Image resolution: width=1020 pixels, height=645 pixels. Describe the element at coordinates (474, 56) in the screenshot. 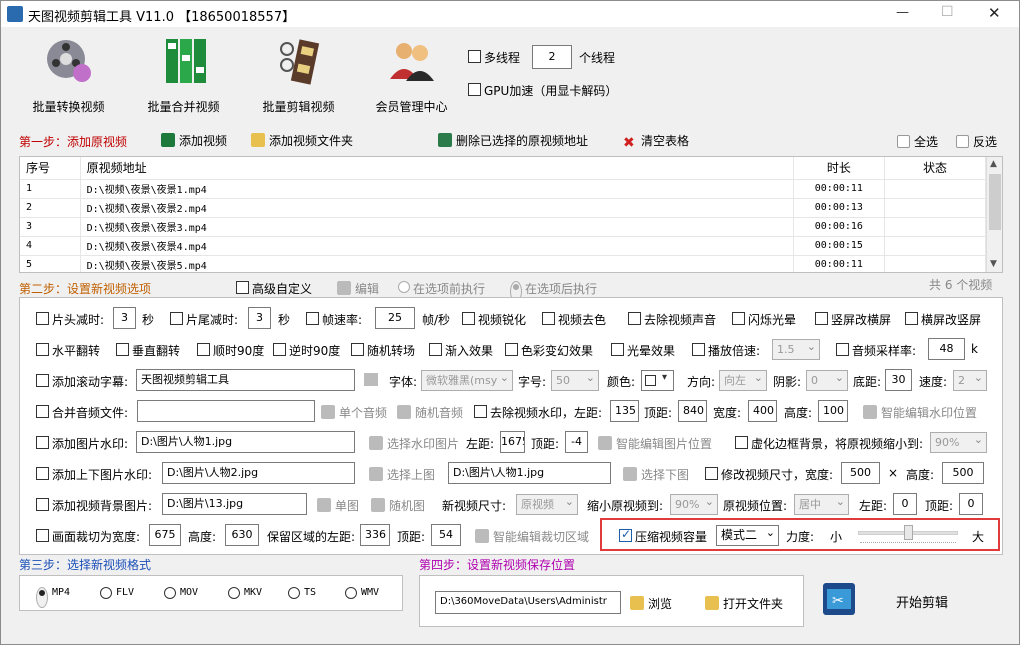

I see `multithread-checkbox` at that location.